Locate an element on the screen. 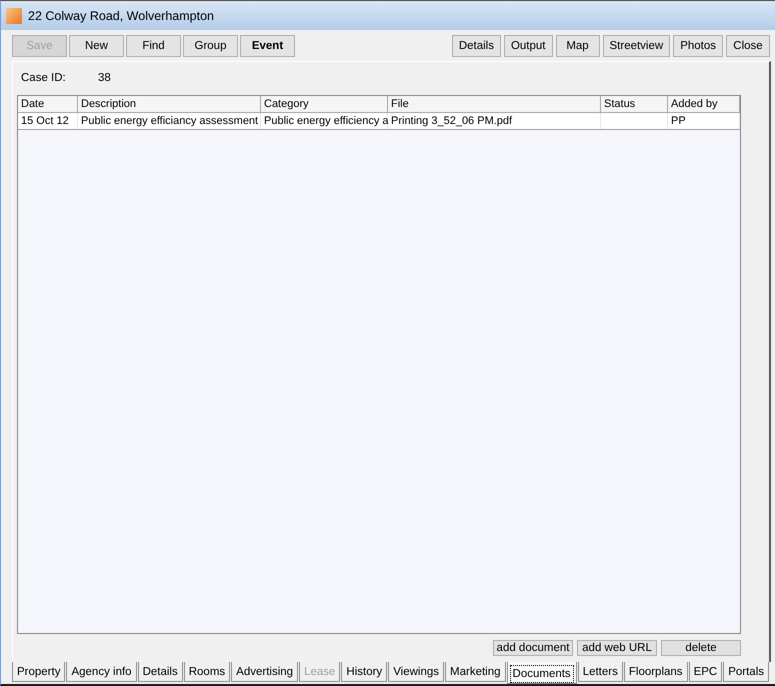  toolbar-button: Output is located at coordinates (528, 46).